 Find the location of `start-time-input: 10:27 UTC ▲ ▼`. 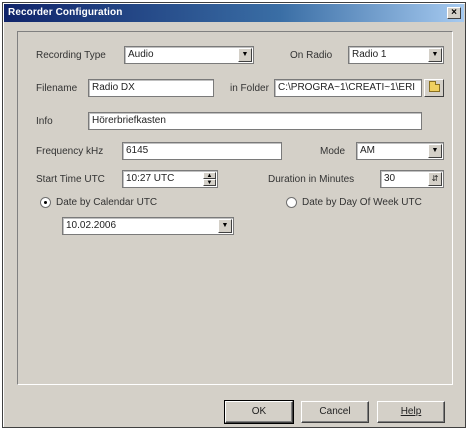

start-time-input: 10:27 UTC ▲ ▼ is located at coordinates (170, 179).